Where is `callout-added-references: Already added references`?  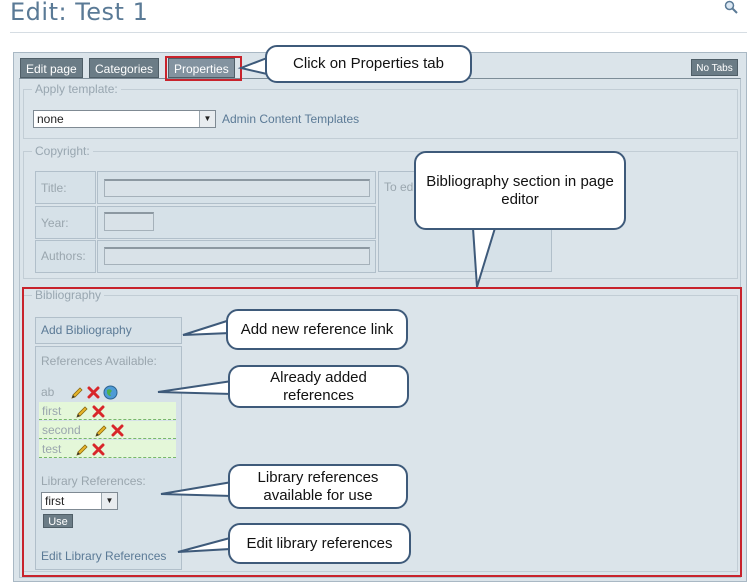 callout-added-references: Already added references is located at coordinates (318, 386).